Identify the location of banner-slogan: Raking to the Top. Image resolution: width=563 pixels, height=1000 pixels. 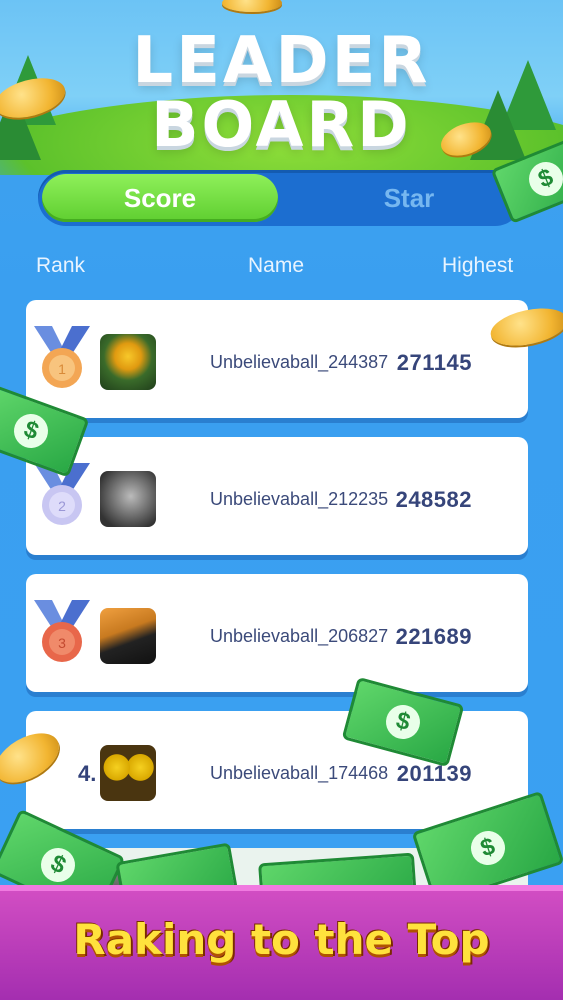
(281, 939).